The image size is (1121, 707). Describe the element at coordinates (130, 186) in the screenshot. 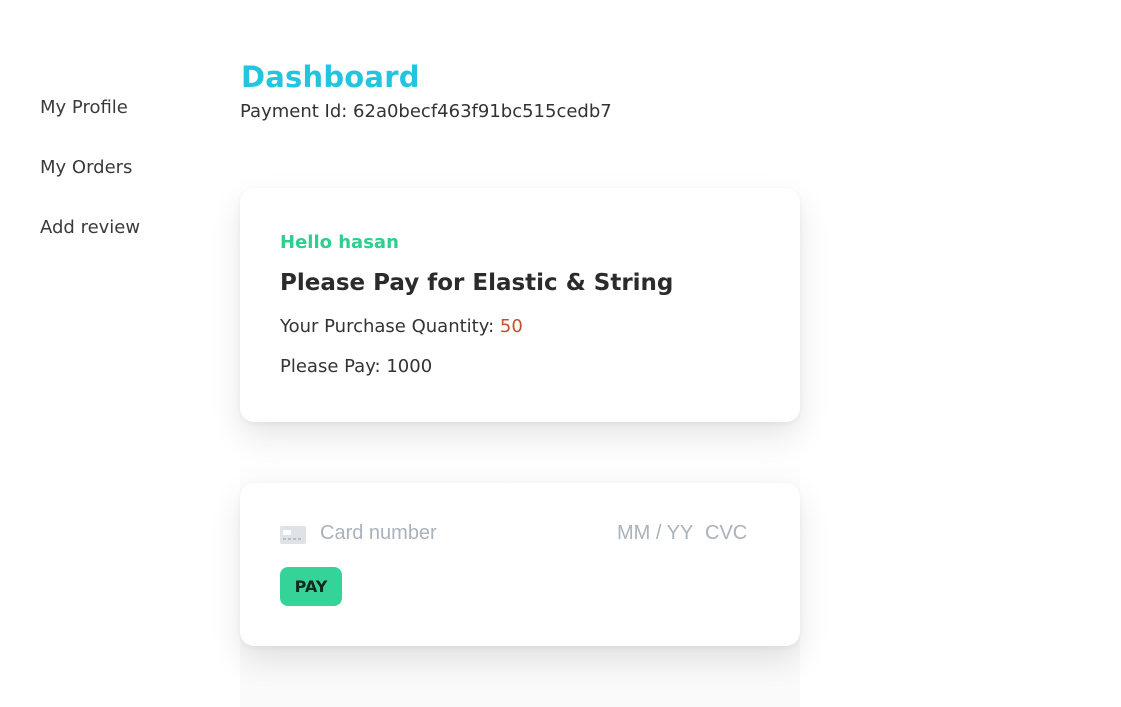

I see `sidebar: My Profile My Orders Add review` at that location.